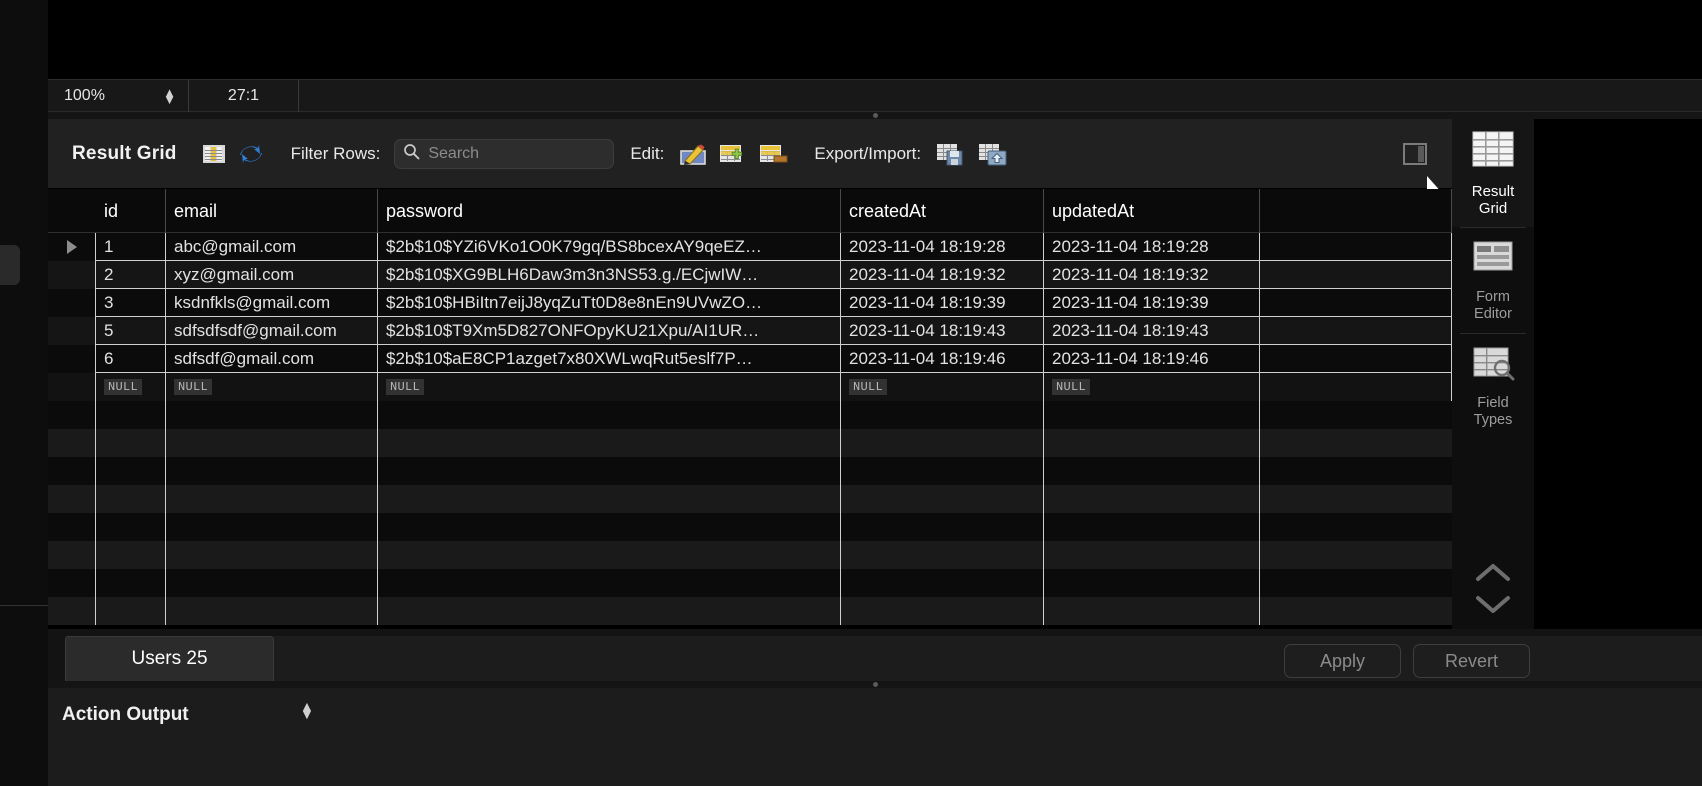  What do you see at coordinates (875, 684) in the screenshot?
I see `splitter-handle-bottom` at bounding box center [875, 684].